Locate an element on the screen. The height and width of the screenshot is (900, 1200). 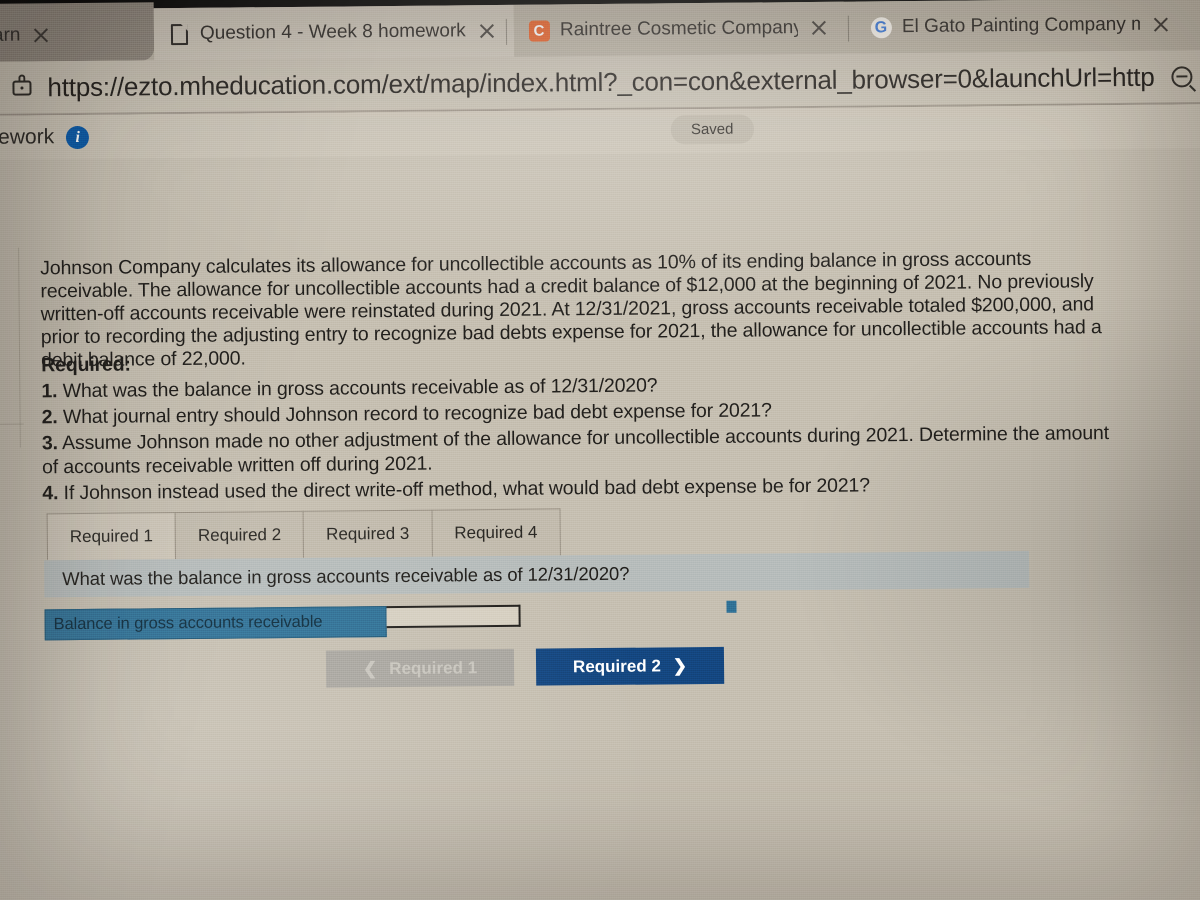
selection-handle is located at coordinates (731, 606).